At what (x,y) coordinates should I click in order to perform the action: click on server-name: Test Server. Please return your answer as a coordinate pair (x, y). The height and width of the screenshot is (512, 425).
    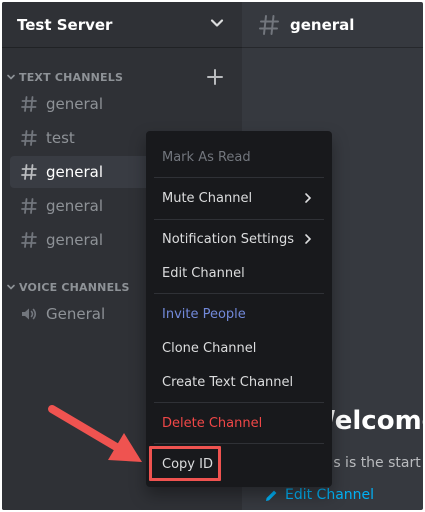
    Looking at the image, I should click on (65, 24).